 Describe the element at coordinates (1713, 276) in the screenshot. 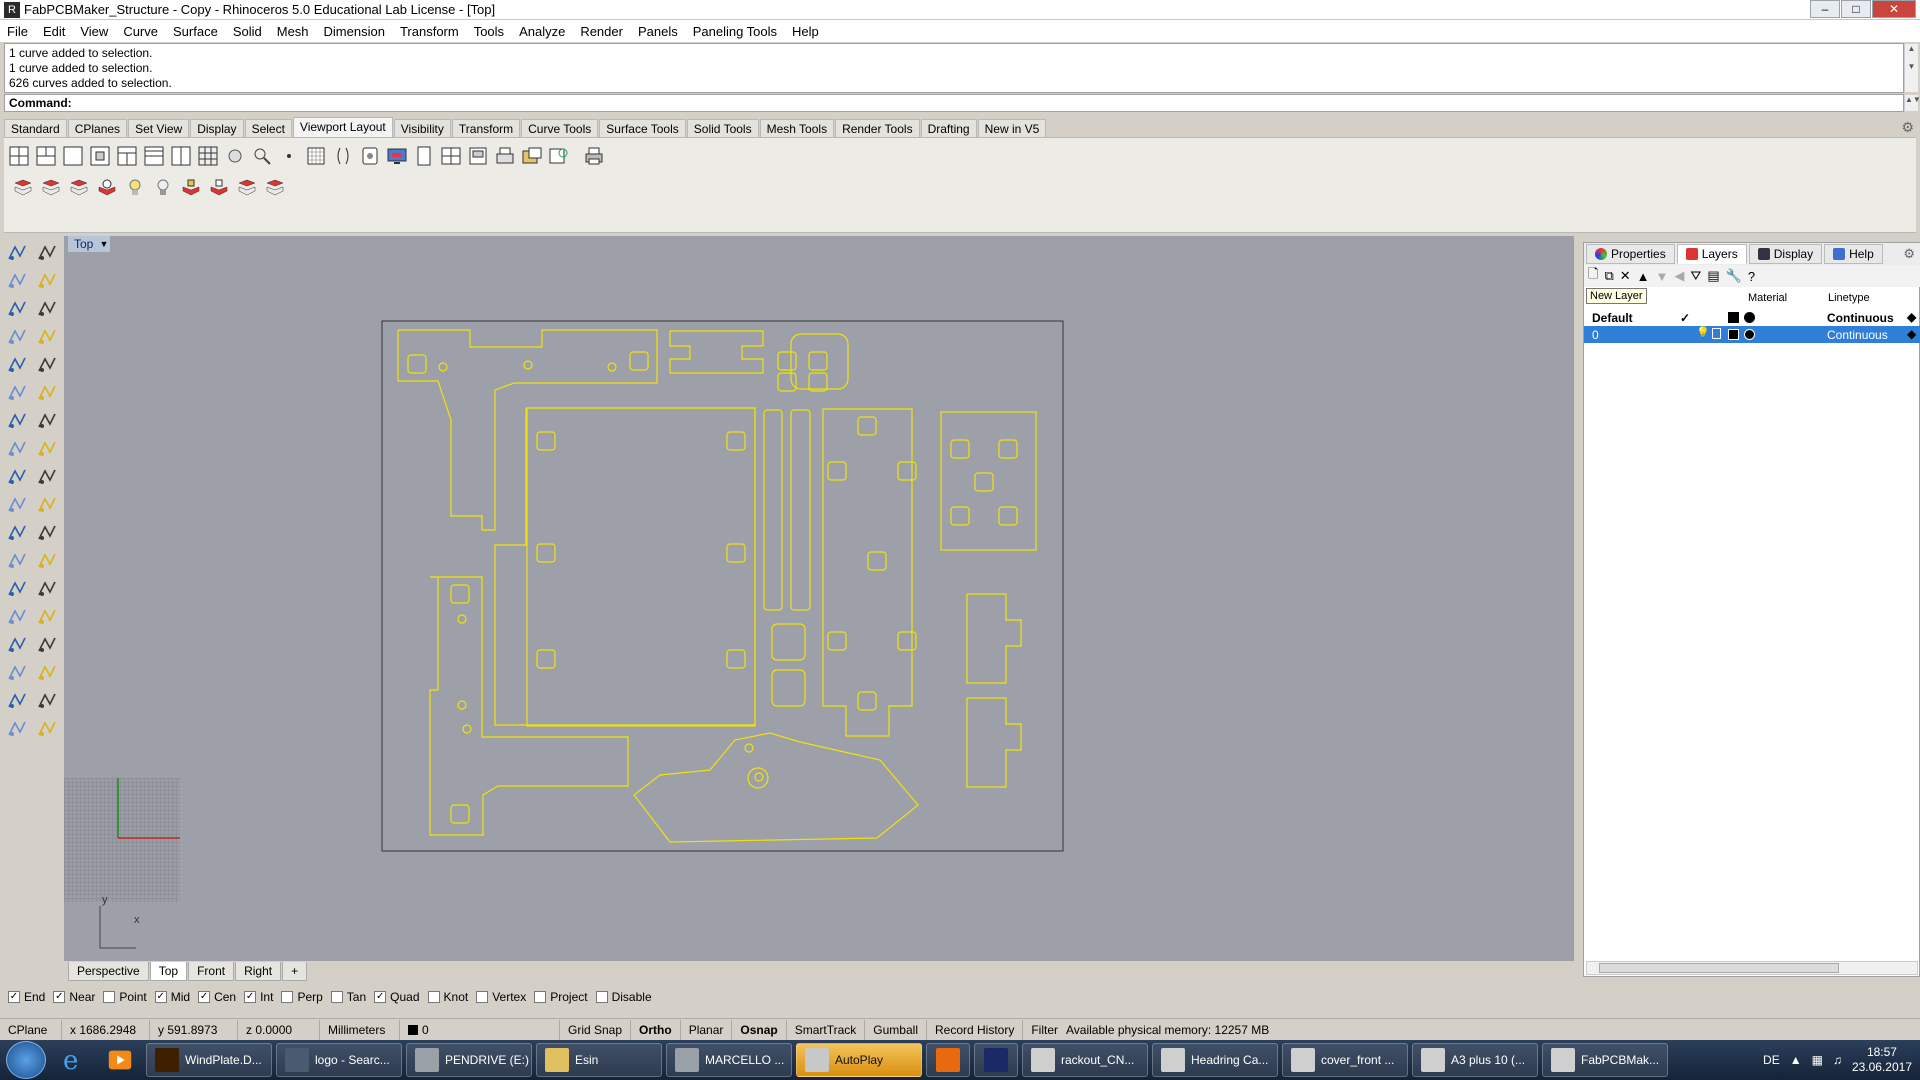

I see `layer-states-icon: ▤` at that location.